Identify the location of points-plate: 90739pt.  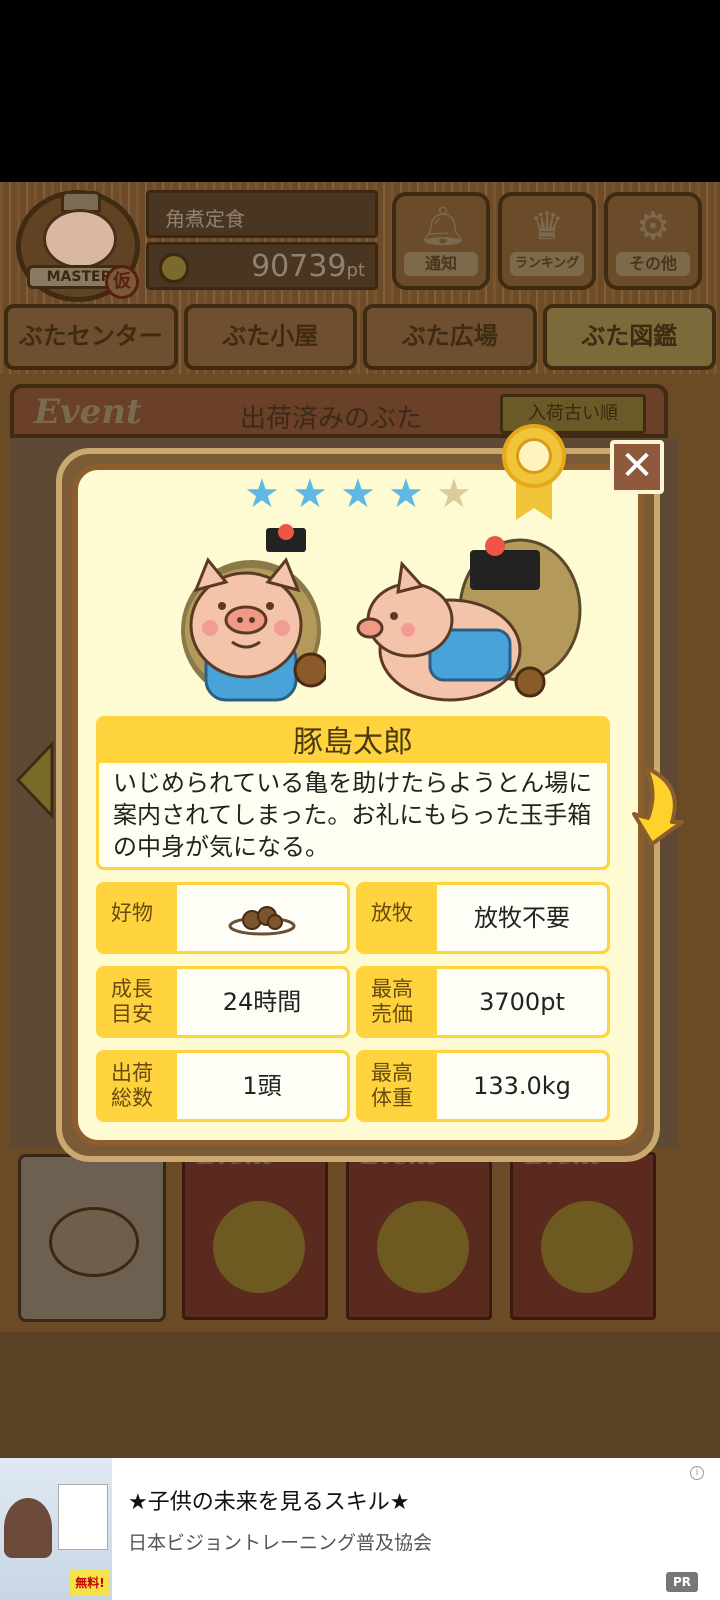
(262, 266).